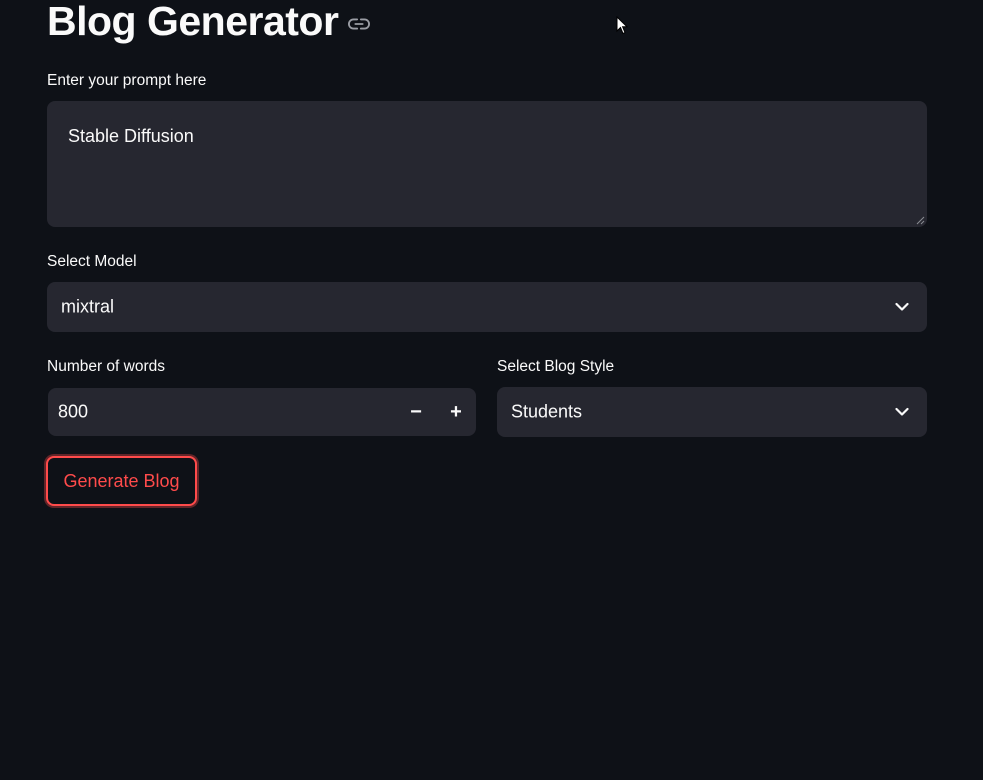 Image resolution: width=983 pixels, height=780 pixels. I want to click on words-number-input: 800 − +, so click(262, 412).